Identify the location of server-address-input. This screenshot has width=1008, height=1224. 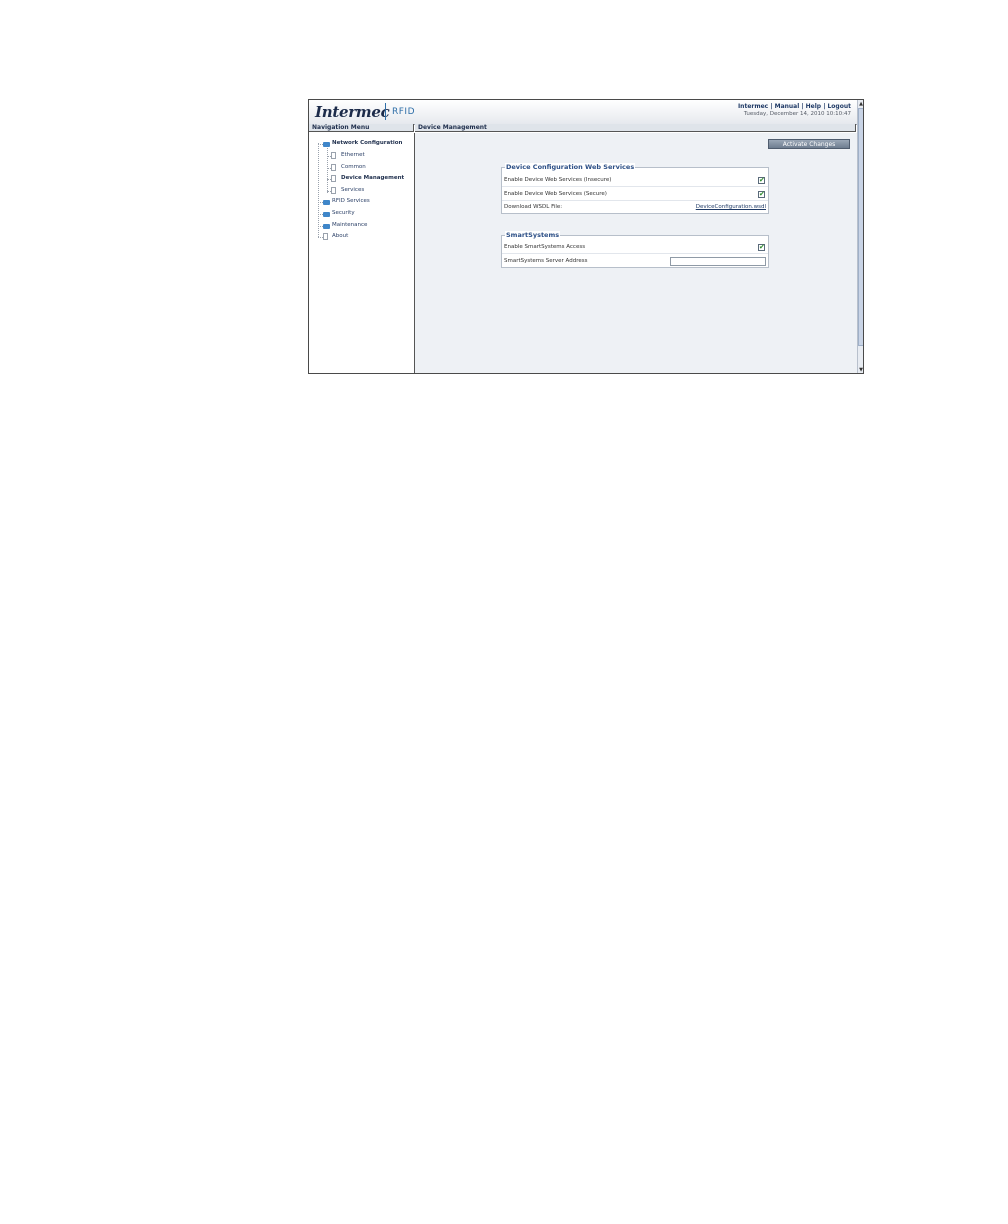
(718, 261).